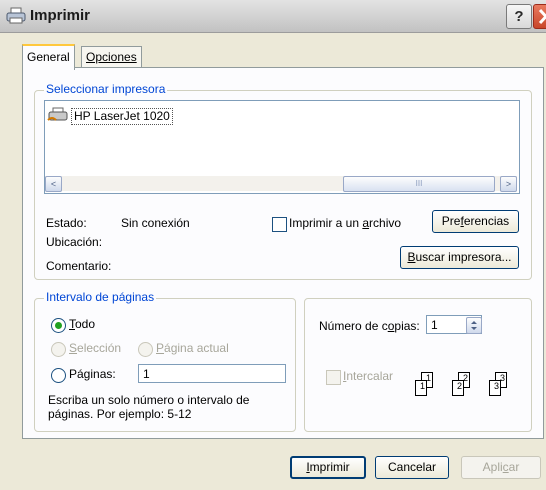 This screenshot has height=490, width=546. What do you see at coordinates (385, 223) in the screenshot?
I see `print-to-file-text-b: rchivo` at bounding box center [385, 223].